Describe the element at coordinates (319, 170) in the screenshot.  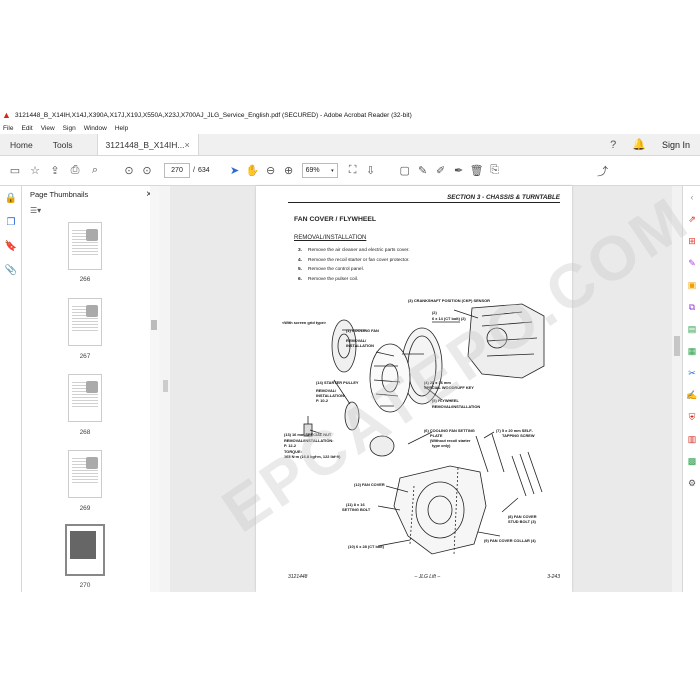
I see `zoom-select: 69% ▾` at that location.